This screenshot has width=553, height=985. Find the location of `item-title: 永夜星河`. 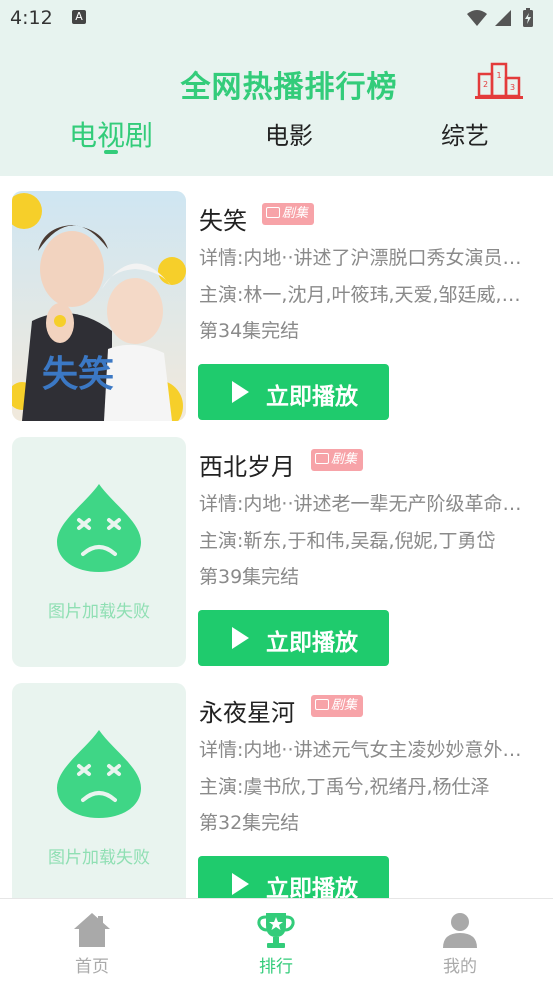

item-title: 永夜星河 is located at coordinates (247, 710).